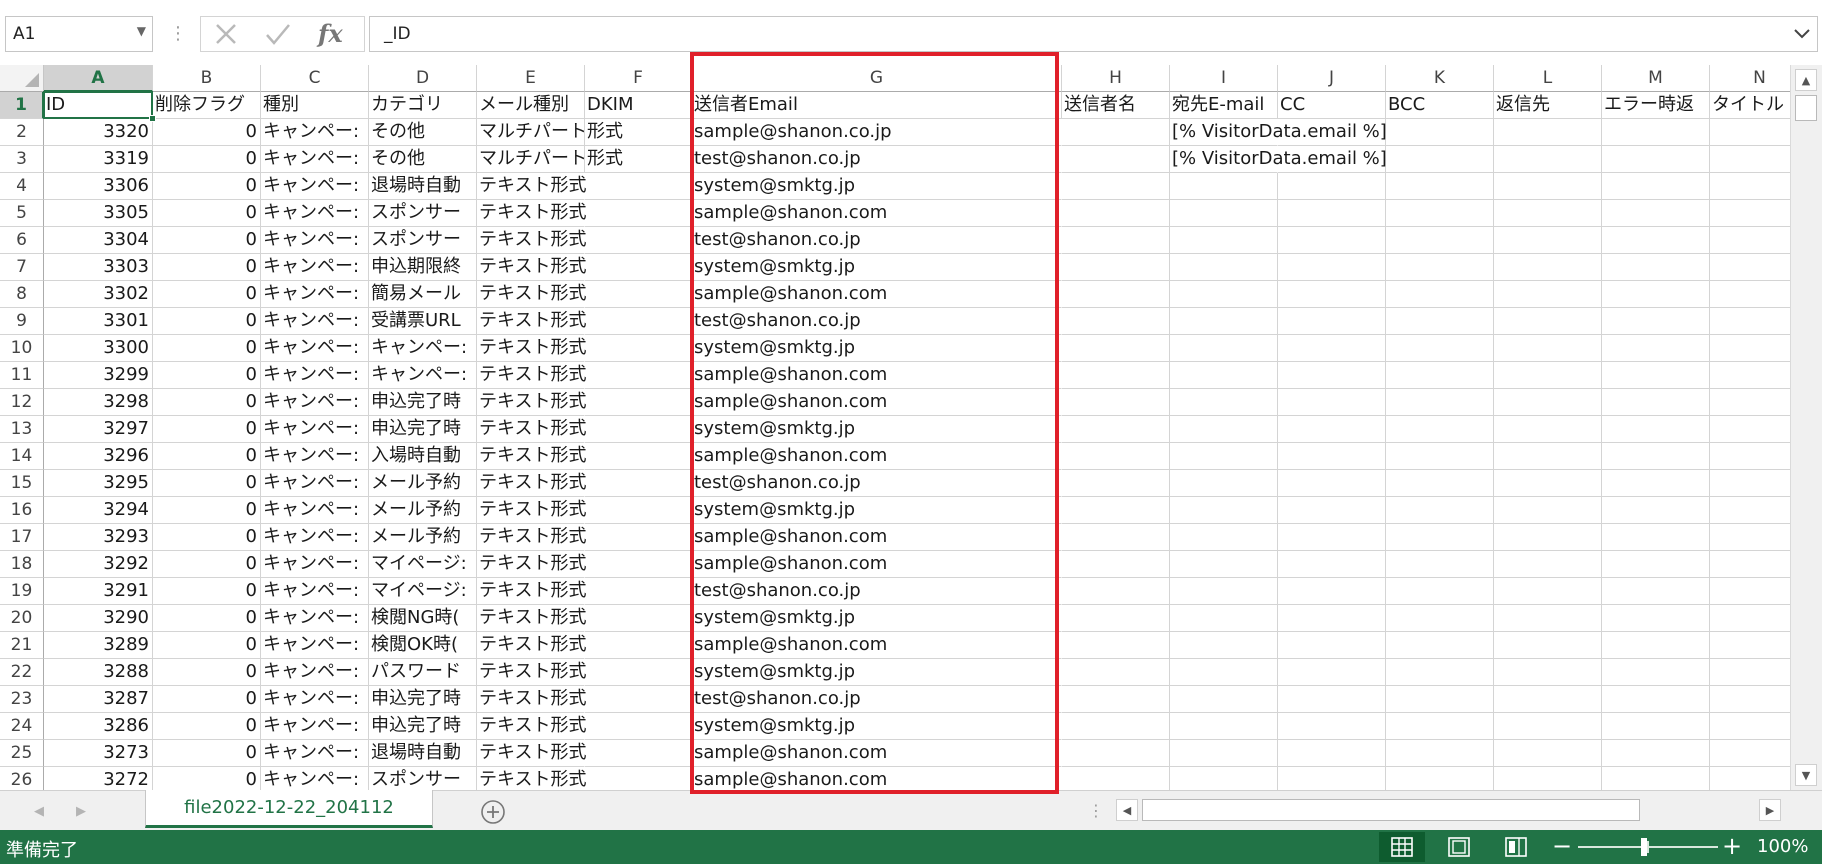  I want to click on cell-m5, so click(1656, 213).